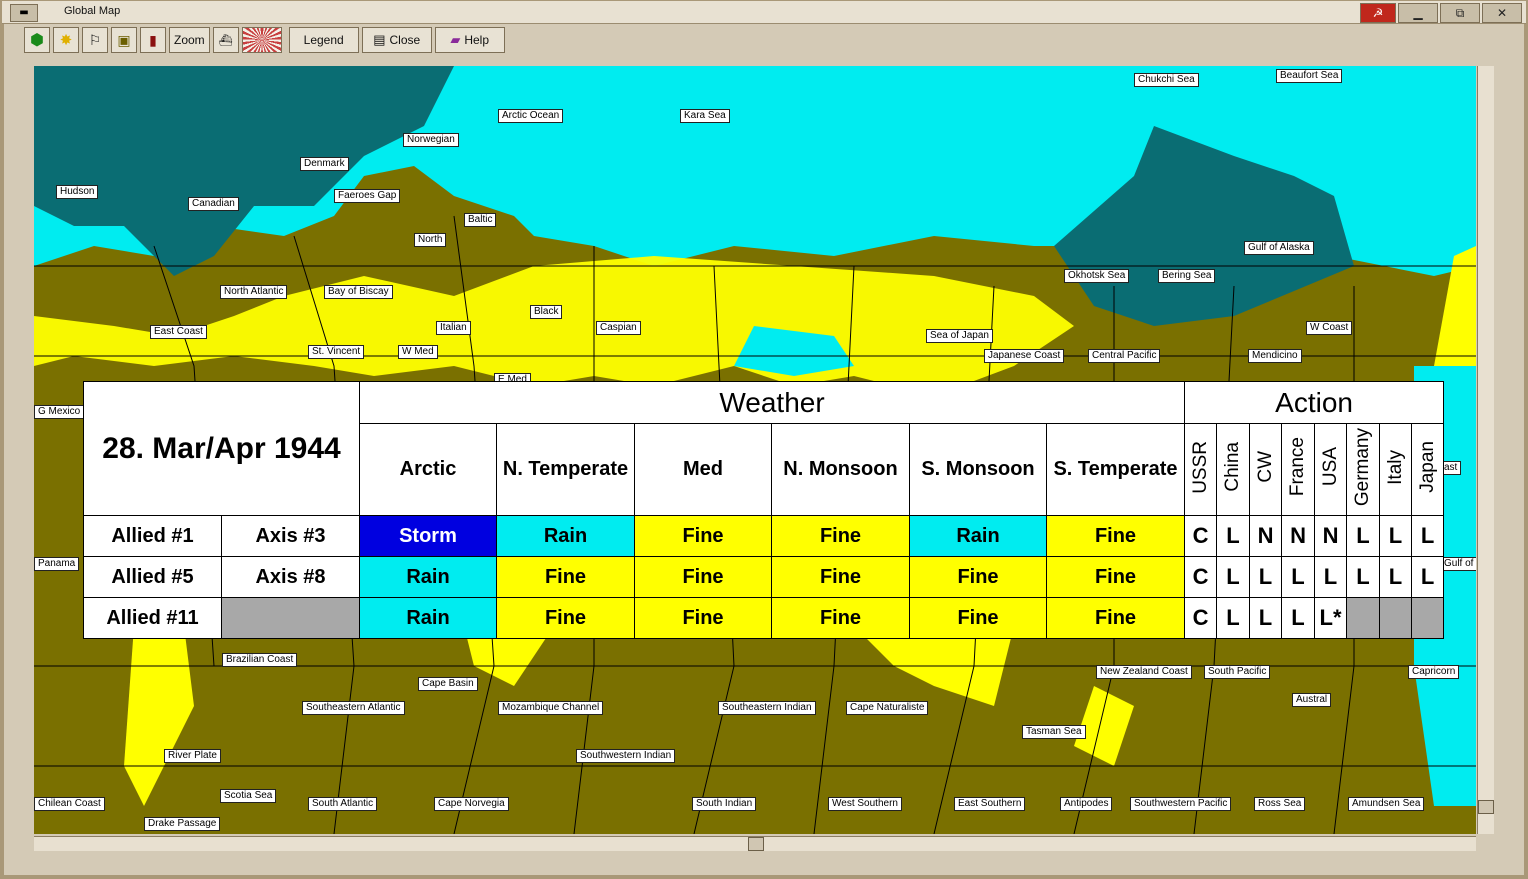  I want to click on help-button-label: Help, so click(477, 40).